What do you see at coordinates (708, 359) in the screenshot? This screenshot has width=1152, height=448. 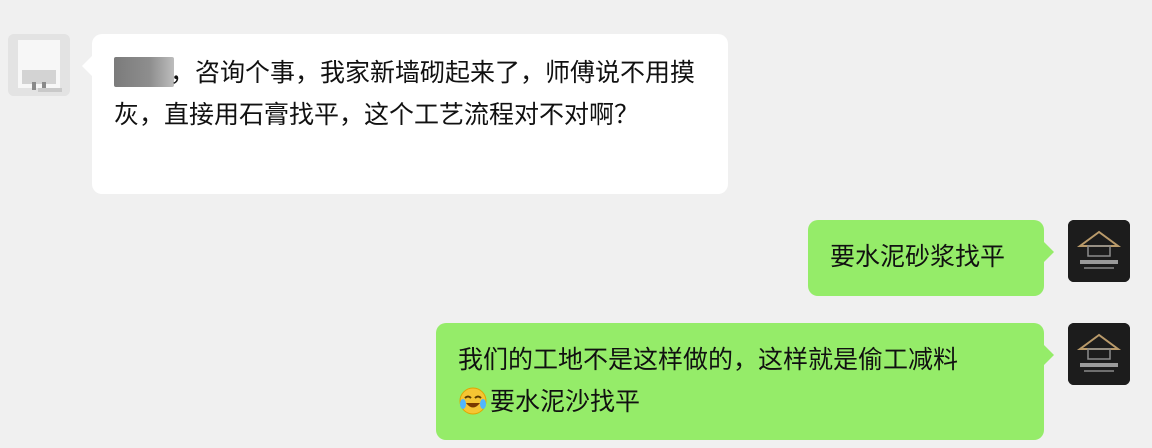 I see `message-text: 我们的工地不是这样做的，这样就是偷工减料` at bounding box center [708, 359].